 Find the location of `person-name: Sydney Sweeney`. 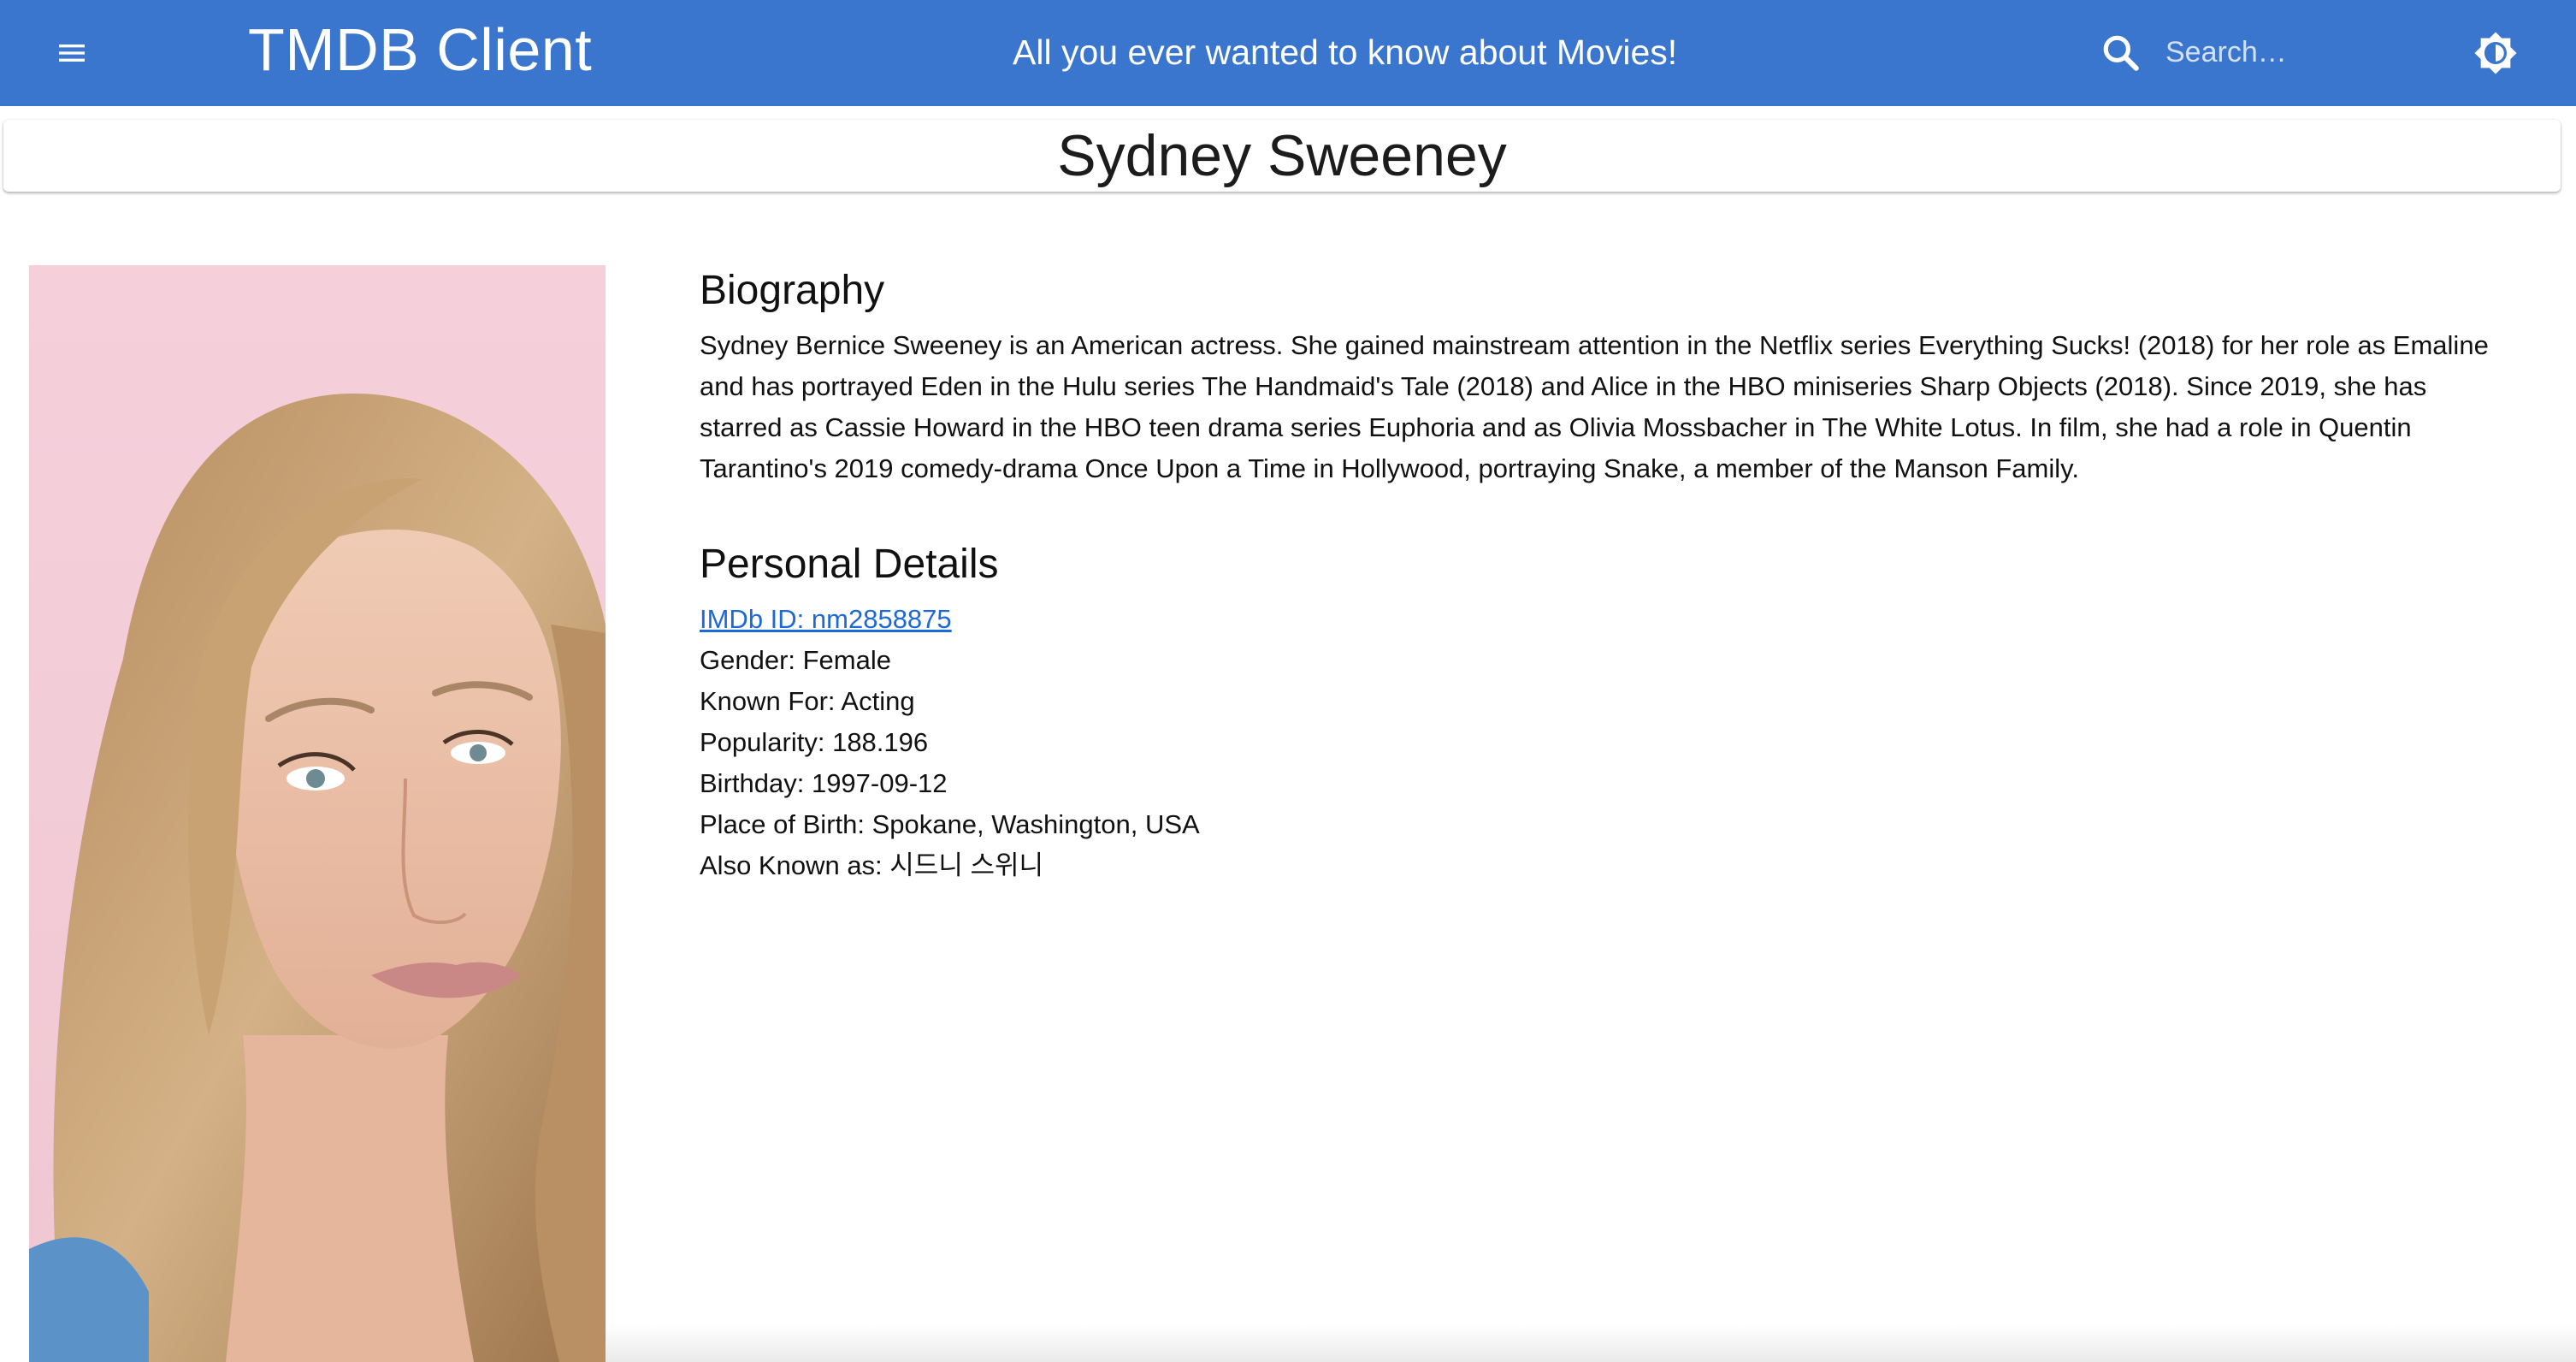

person-name: Sydney Sweeney is located at coordinates (1282, 155).